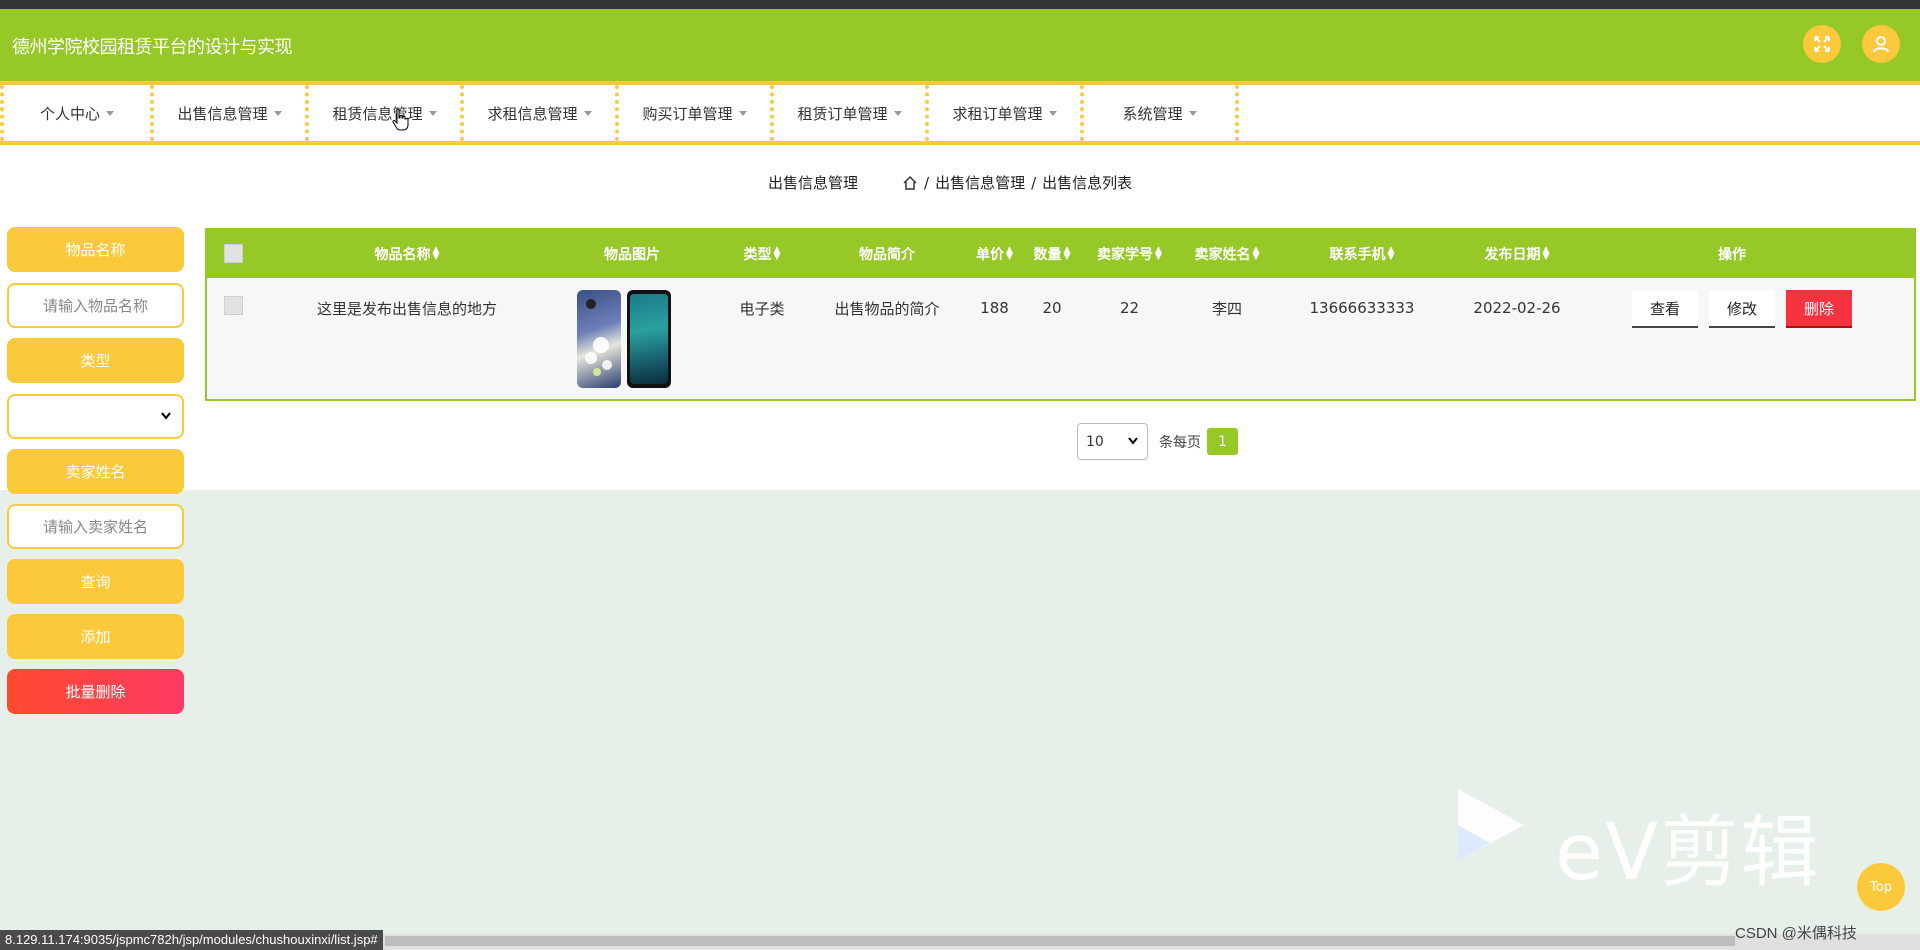 The image size is (1920, 950). I want to click on edit-button: 修改, so click(1742, 309).